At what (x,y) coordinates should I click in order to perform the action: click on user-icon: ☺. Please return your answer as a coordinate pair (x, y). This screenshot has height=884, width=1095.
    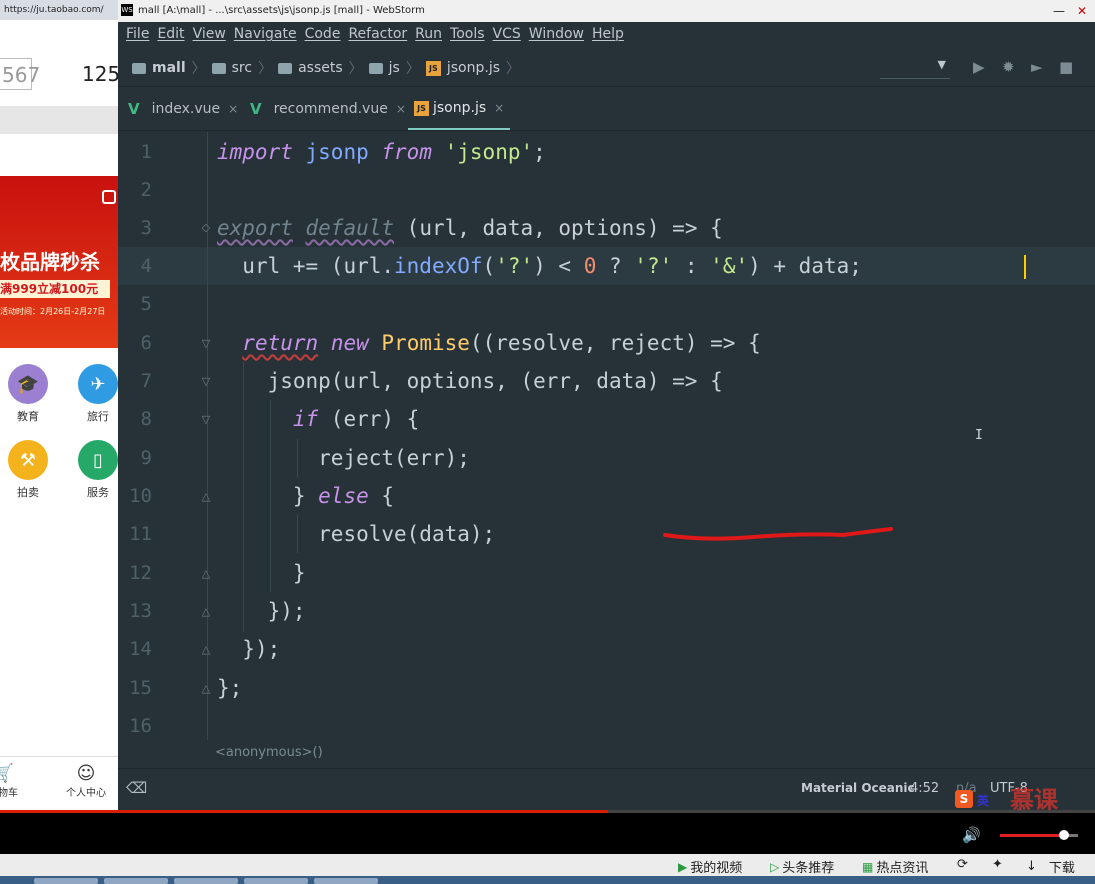
    Looking at the image, I should click on (86, 773).